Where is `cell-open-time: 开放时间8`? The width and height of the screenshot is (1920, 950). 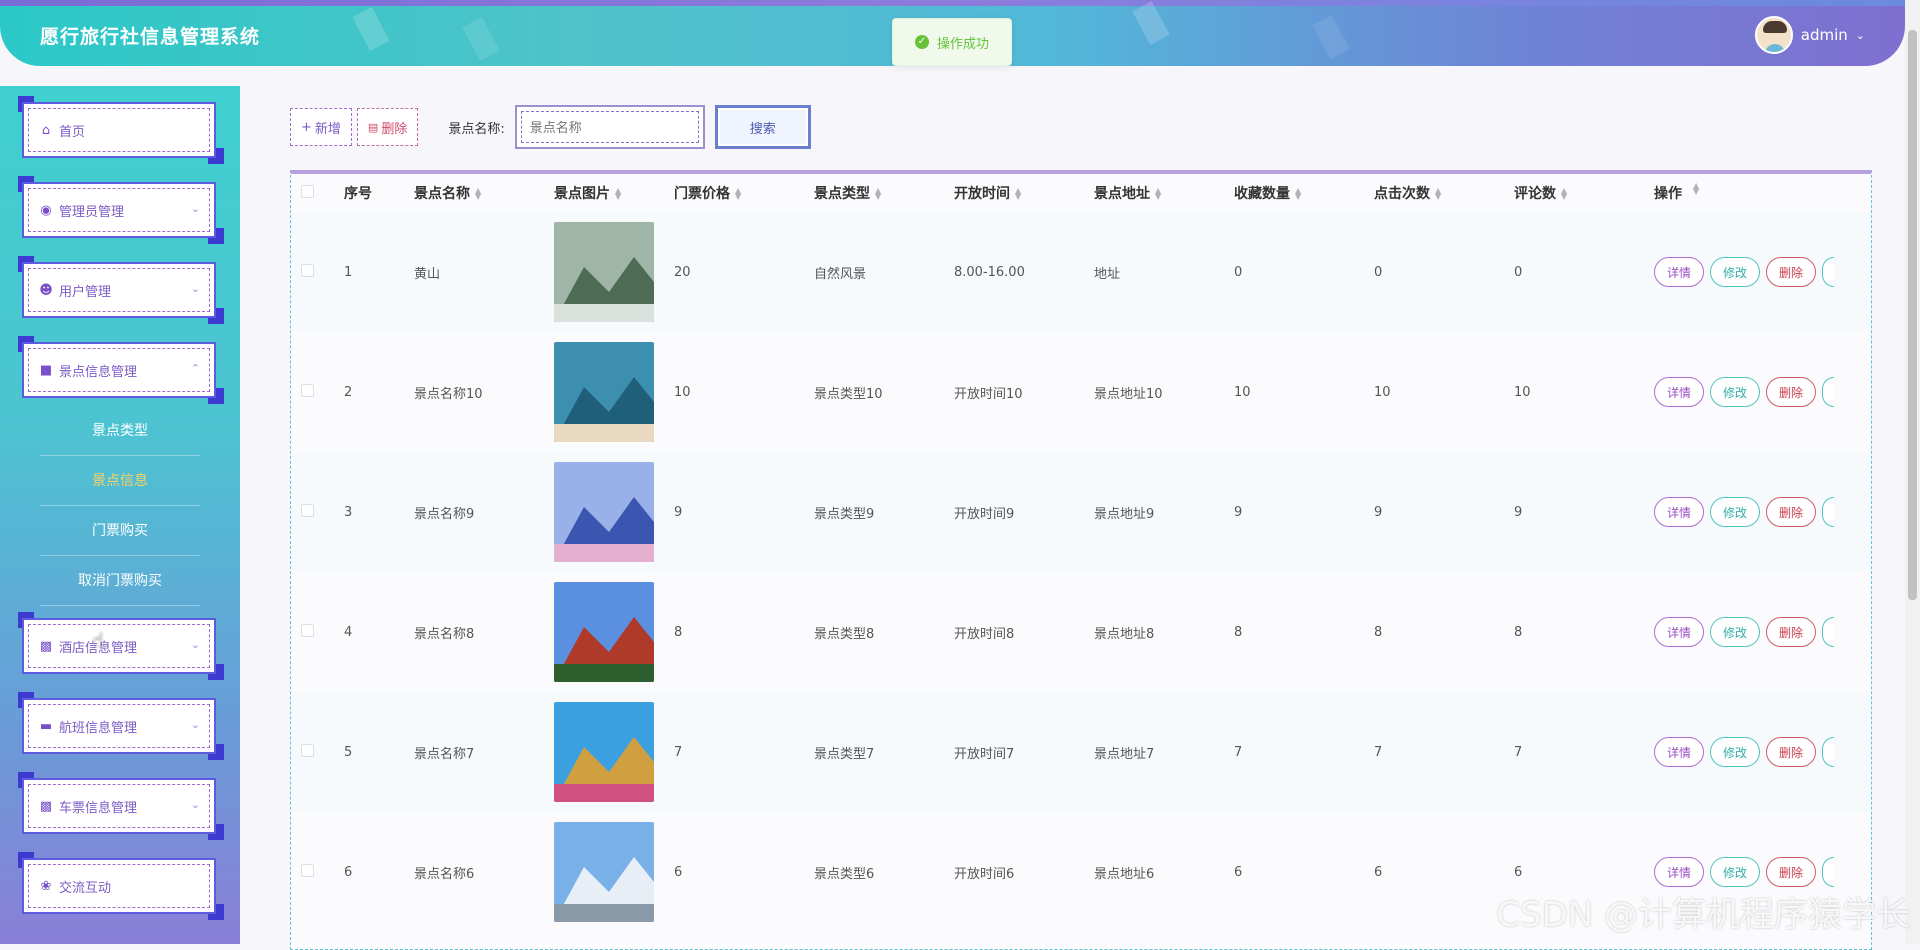 cell-open-time: 开放时间8 is located at coordinates (1024, 632).